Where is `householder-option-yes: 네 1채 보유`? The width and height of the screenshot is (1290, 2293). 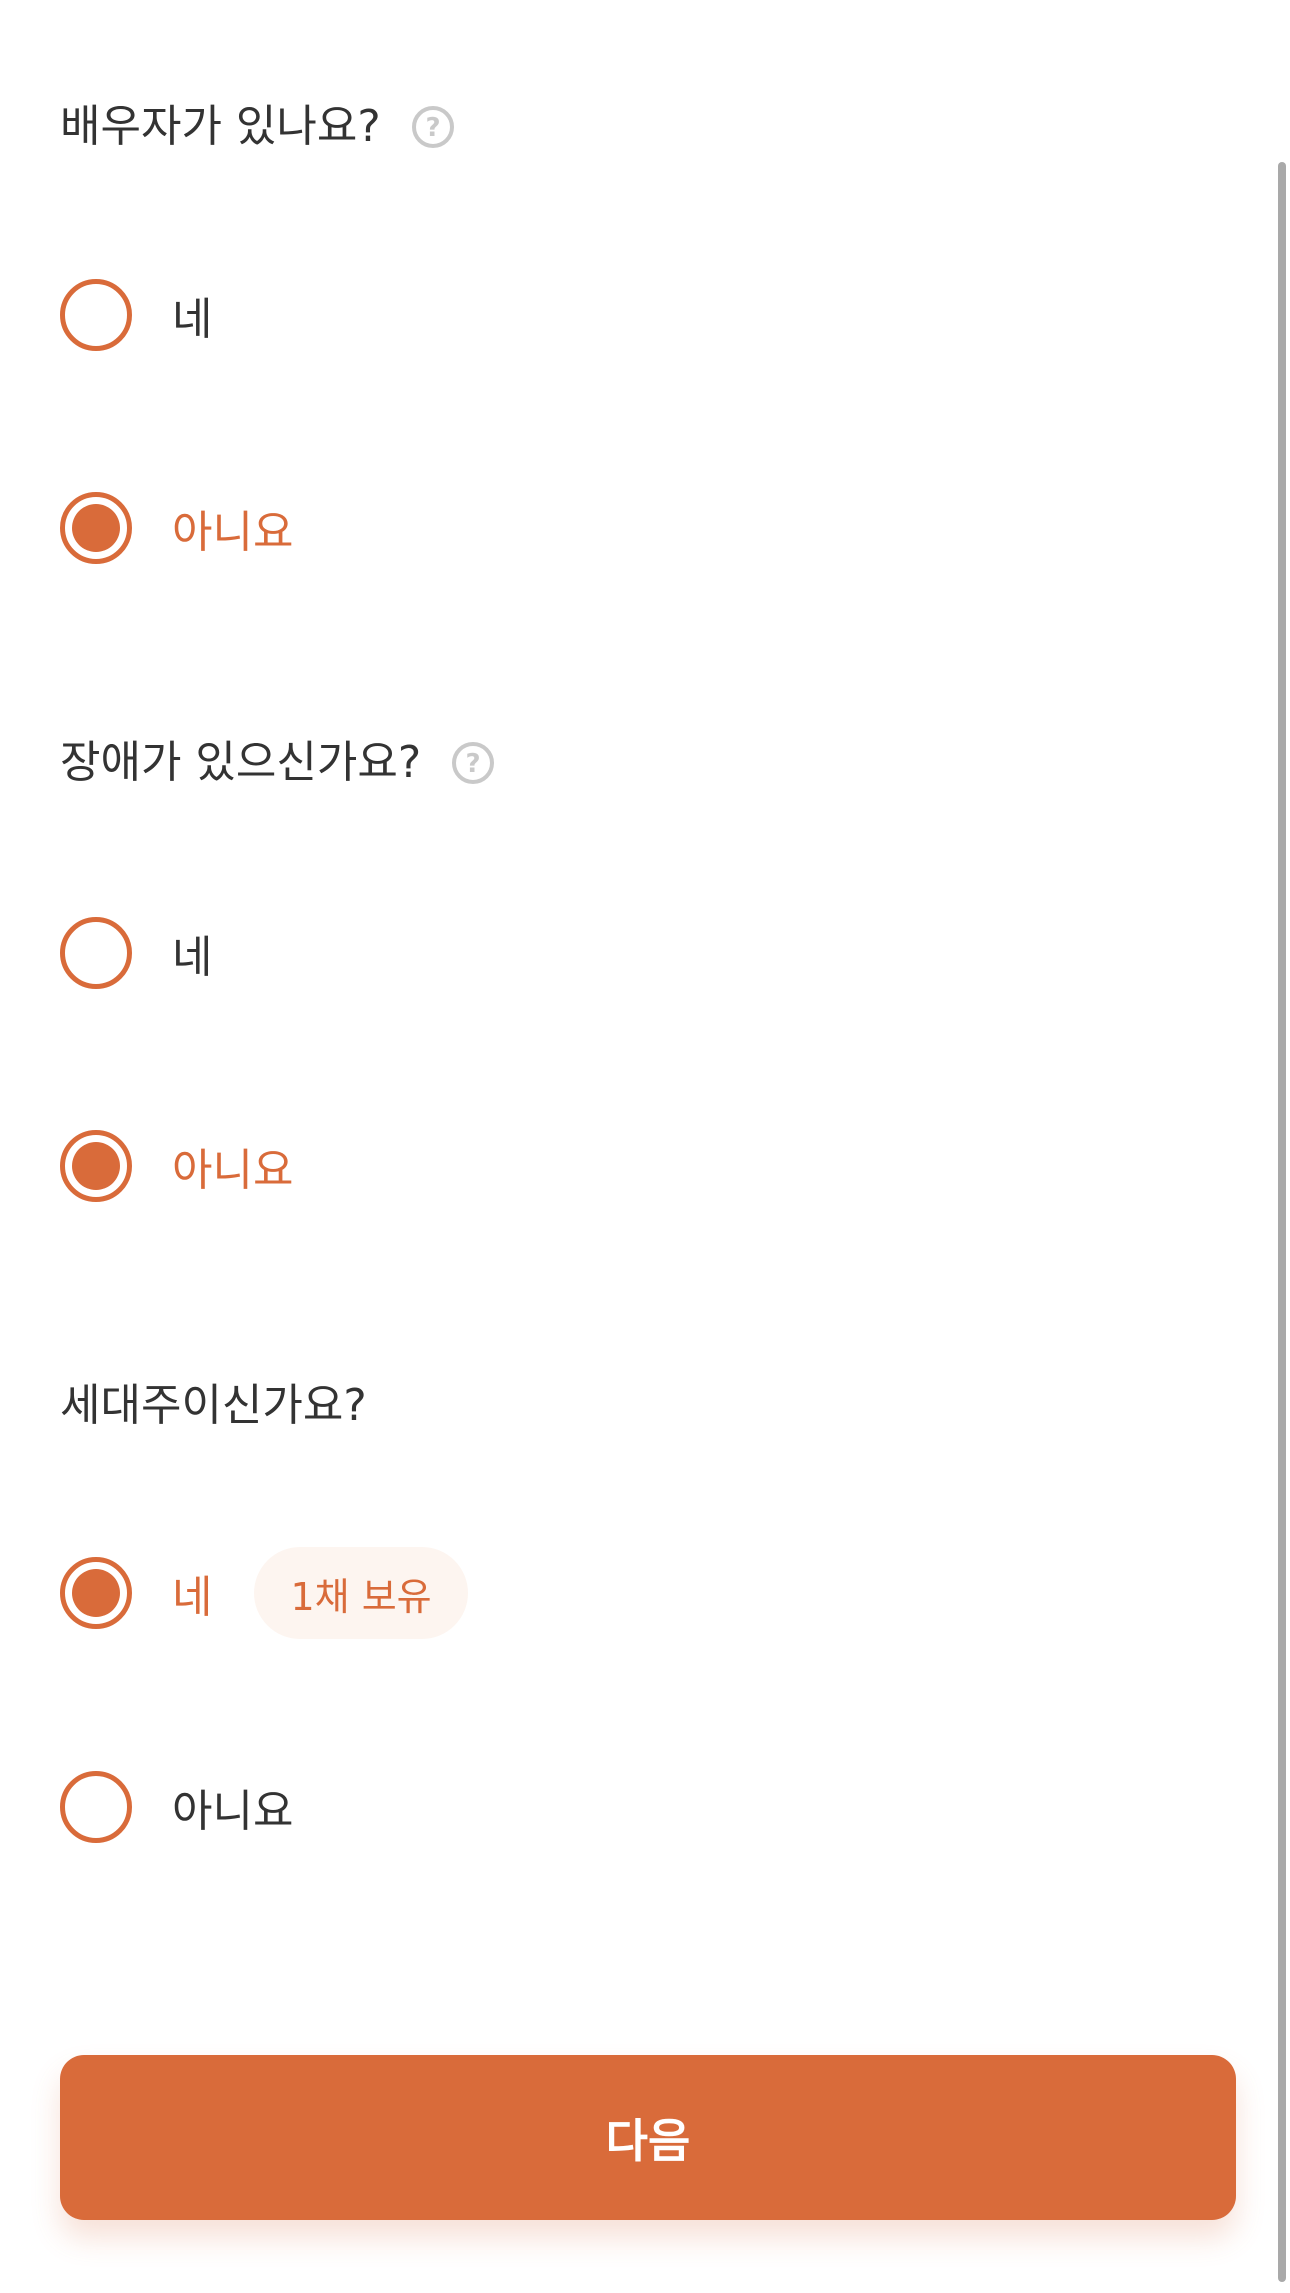
householder-option-yes: 네 1채 보유 is located at coordinates (264, 1593).